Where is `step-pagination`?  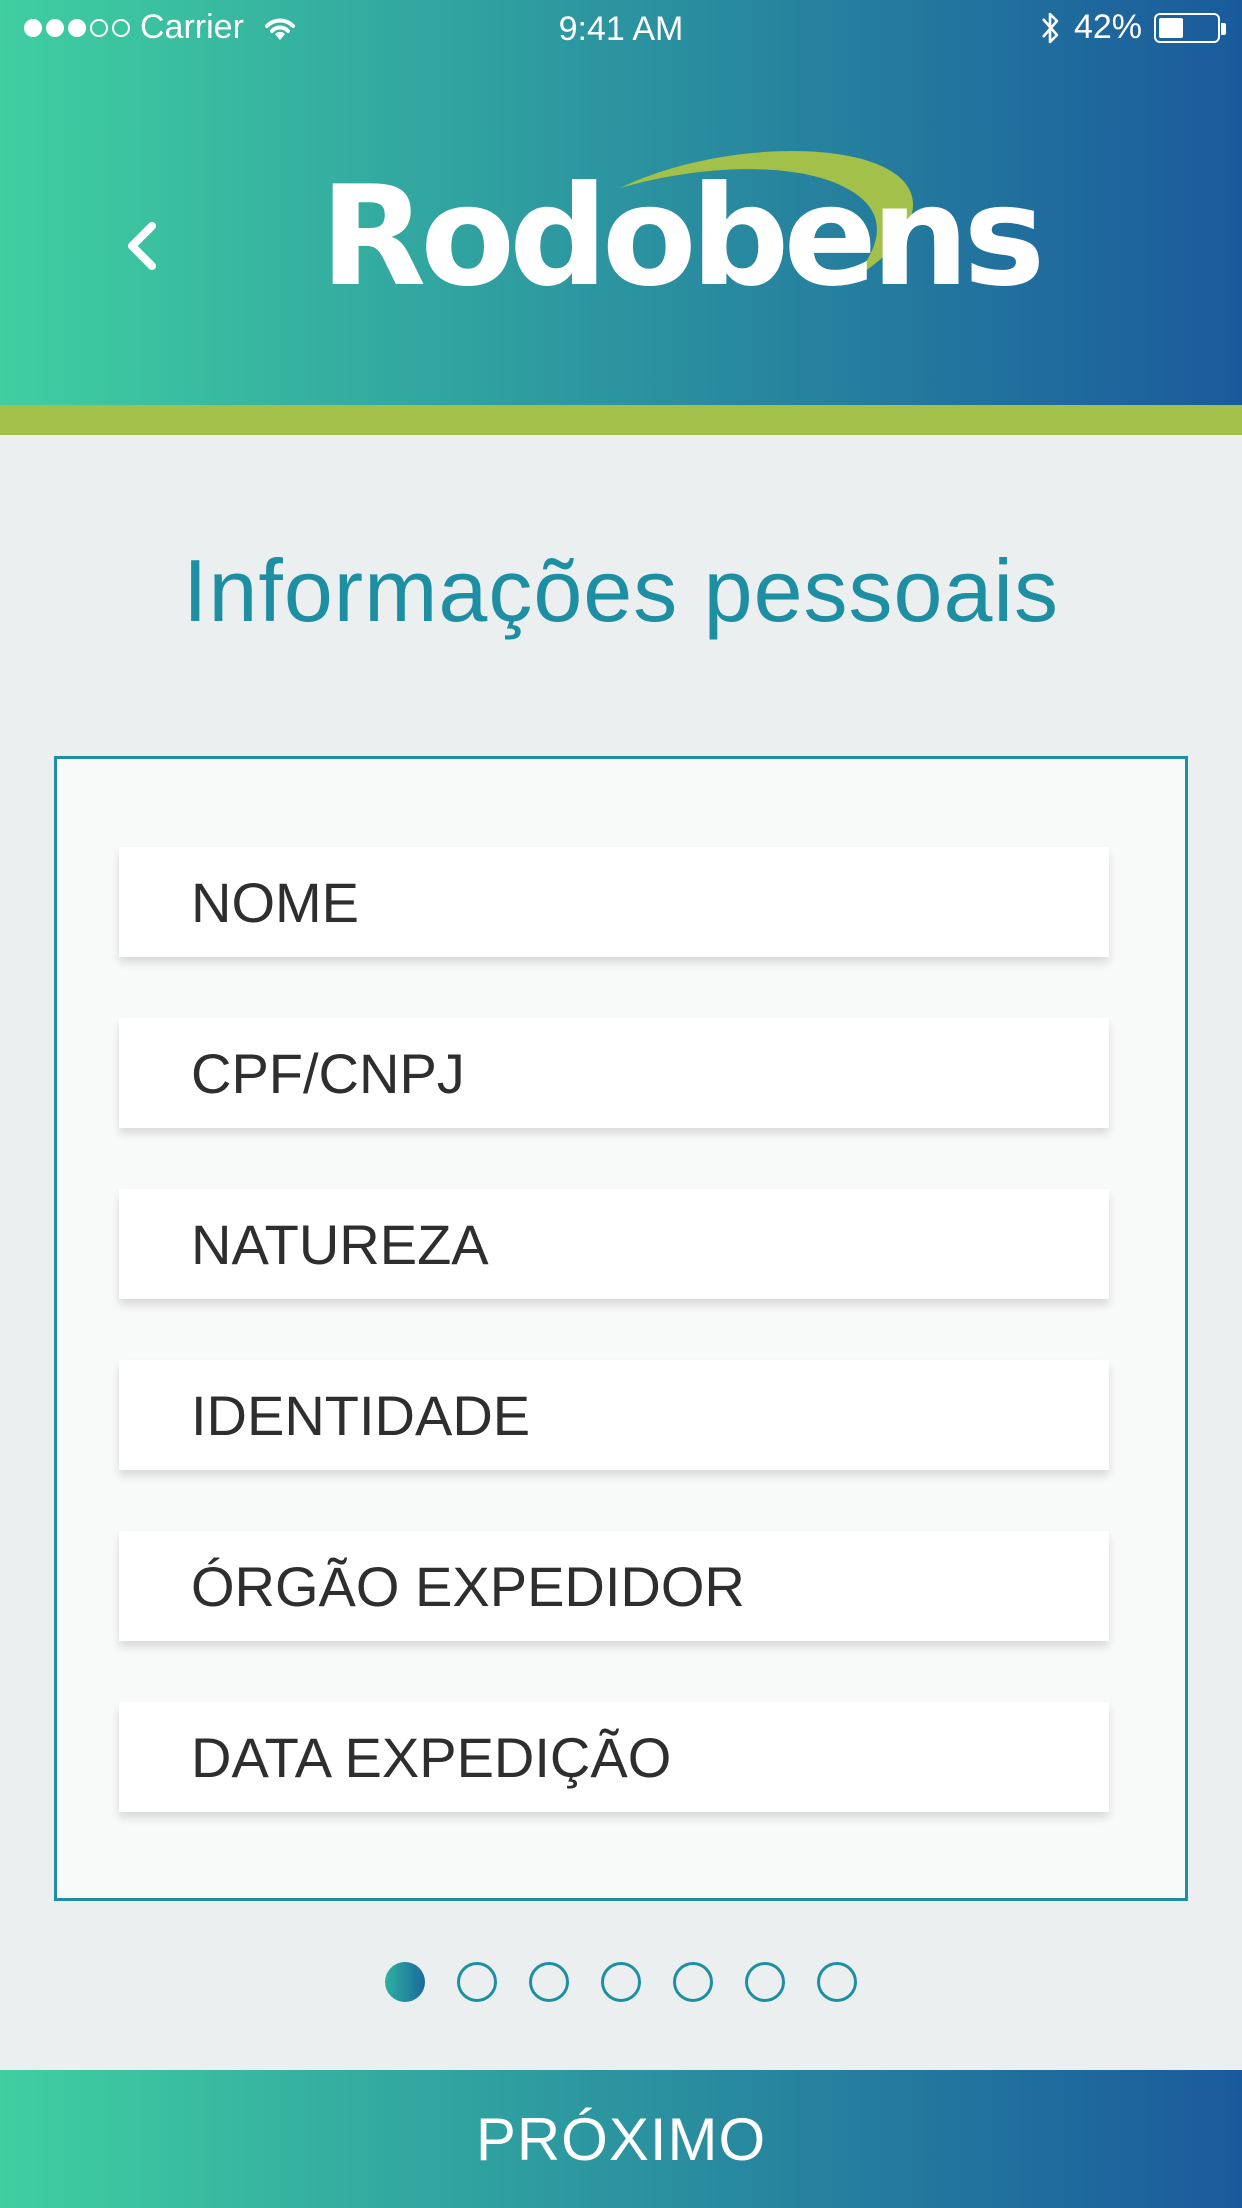
step-pagination is located at coordinates (621, 1982).